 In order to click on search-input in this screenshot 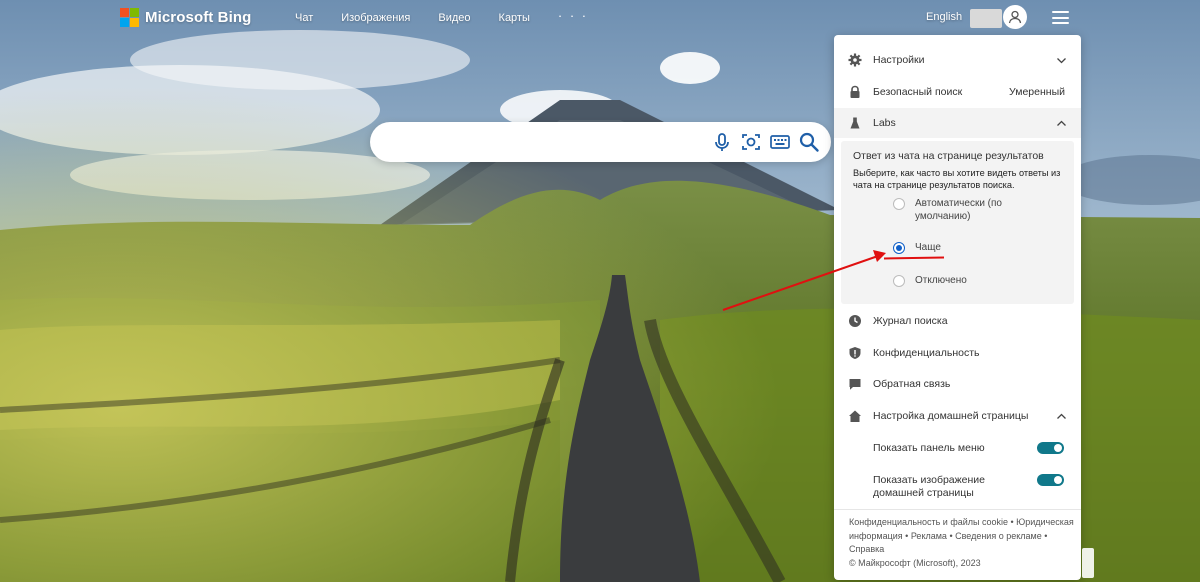, I will do `click(543, 142)`.